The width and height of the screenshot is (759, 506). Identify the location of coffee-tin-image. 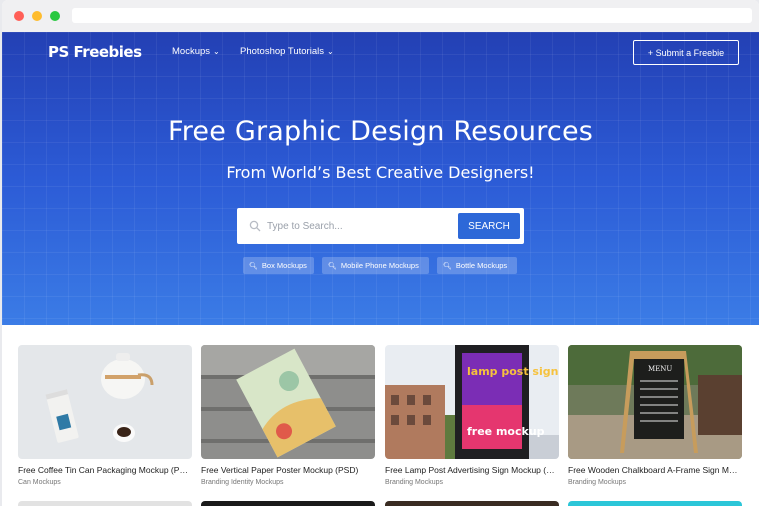
(105, 402).